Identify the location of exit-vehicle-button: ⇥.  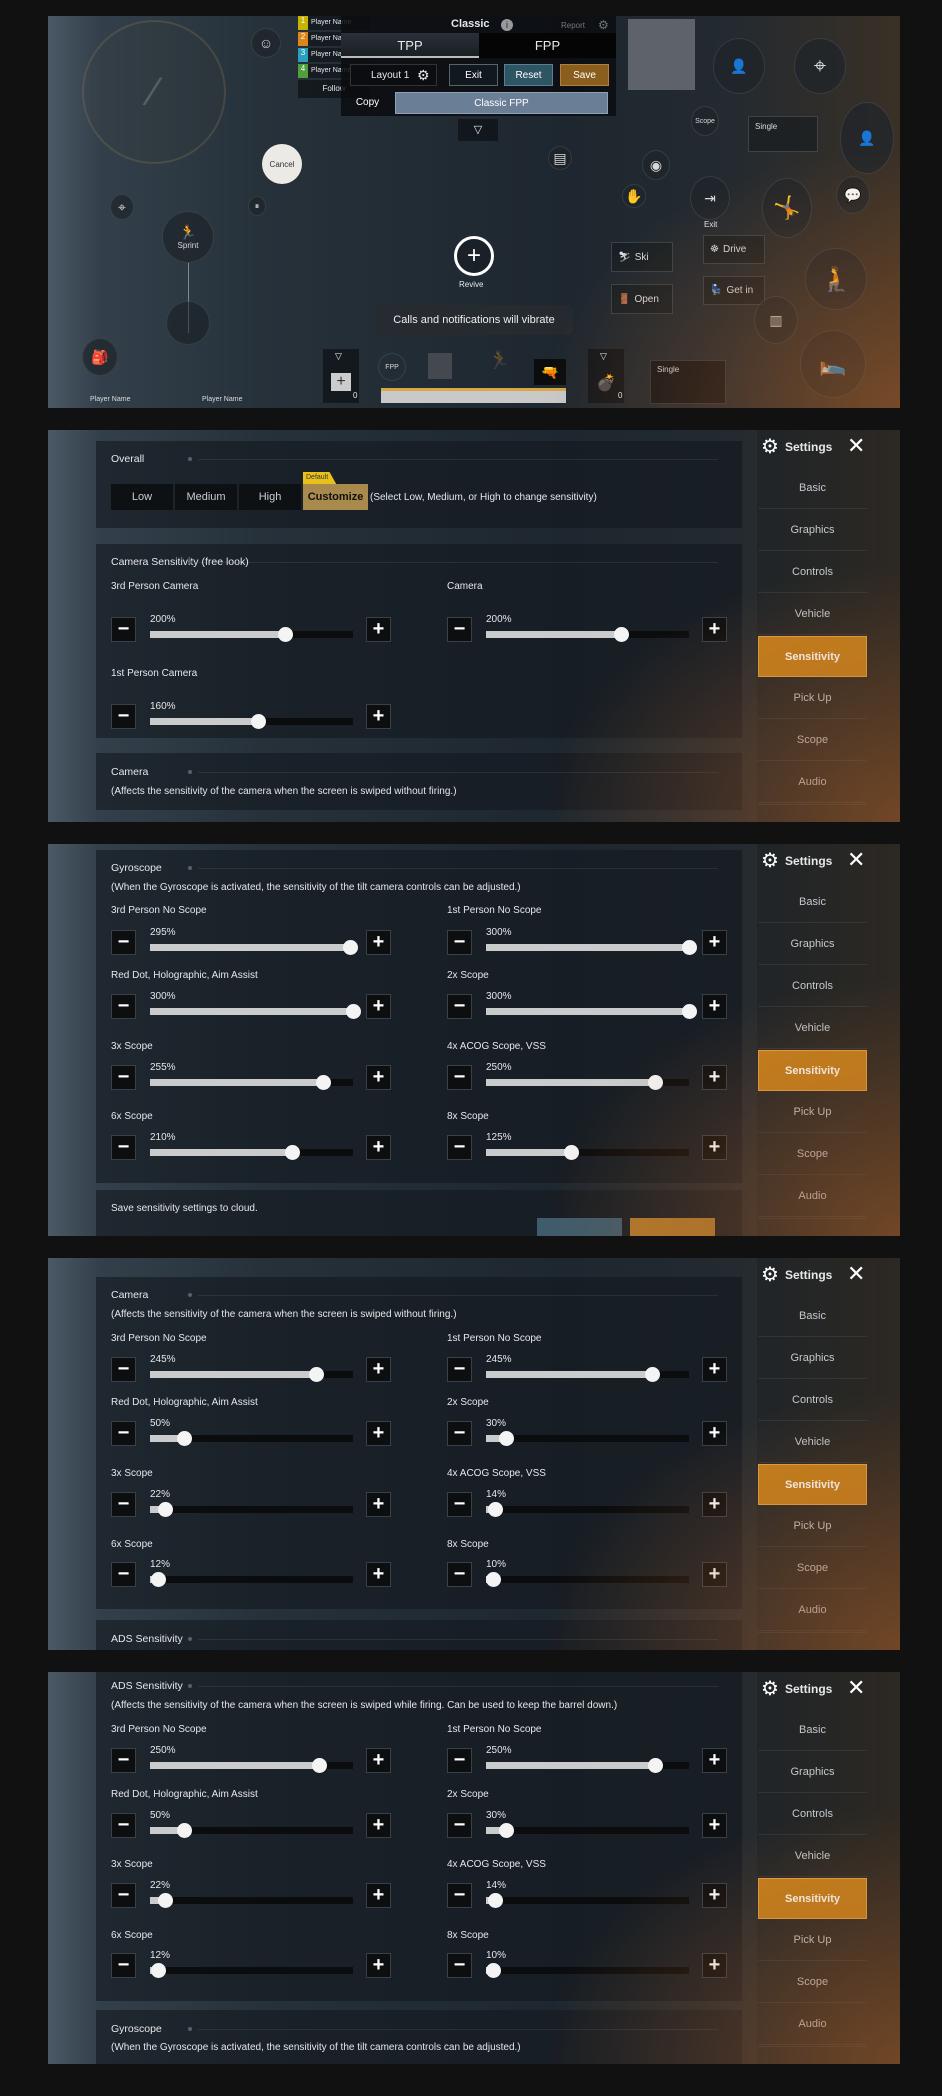
(710, 198).